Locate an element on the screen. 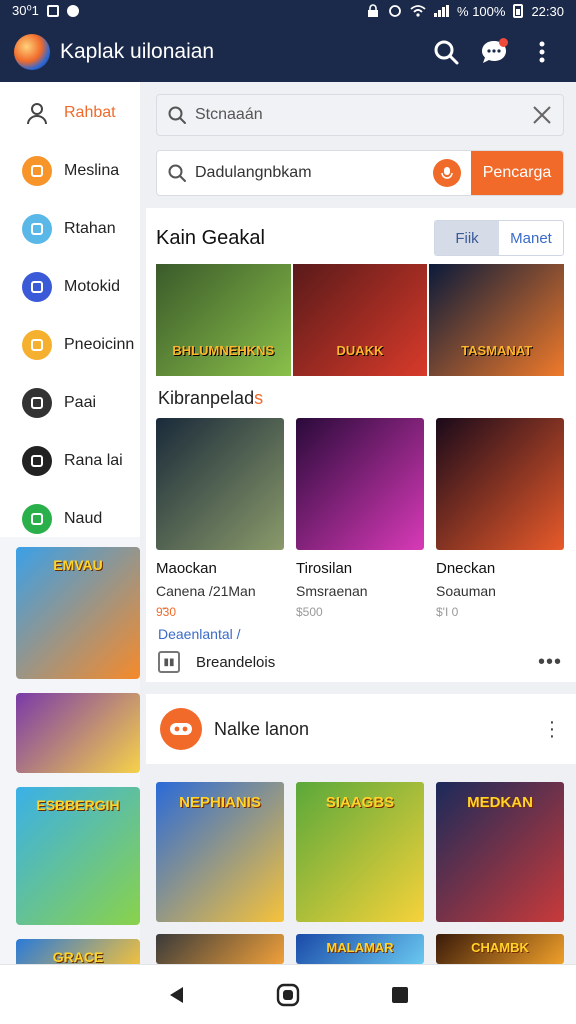 Image resolution: width=576 pixels, height=1024 pixels. grid-game-tile is located at coordinates (220, 949).